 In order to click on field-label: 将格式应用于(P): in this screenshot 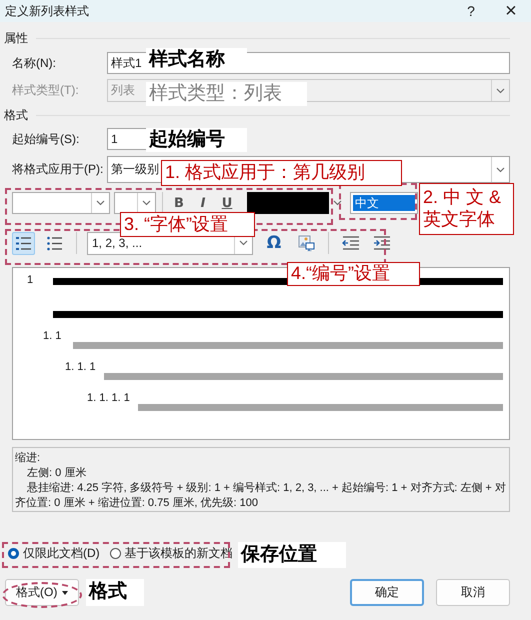, I will do `click(58, 169)`.